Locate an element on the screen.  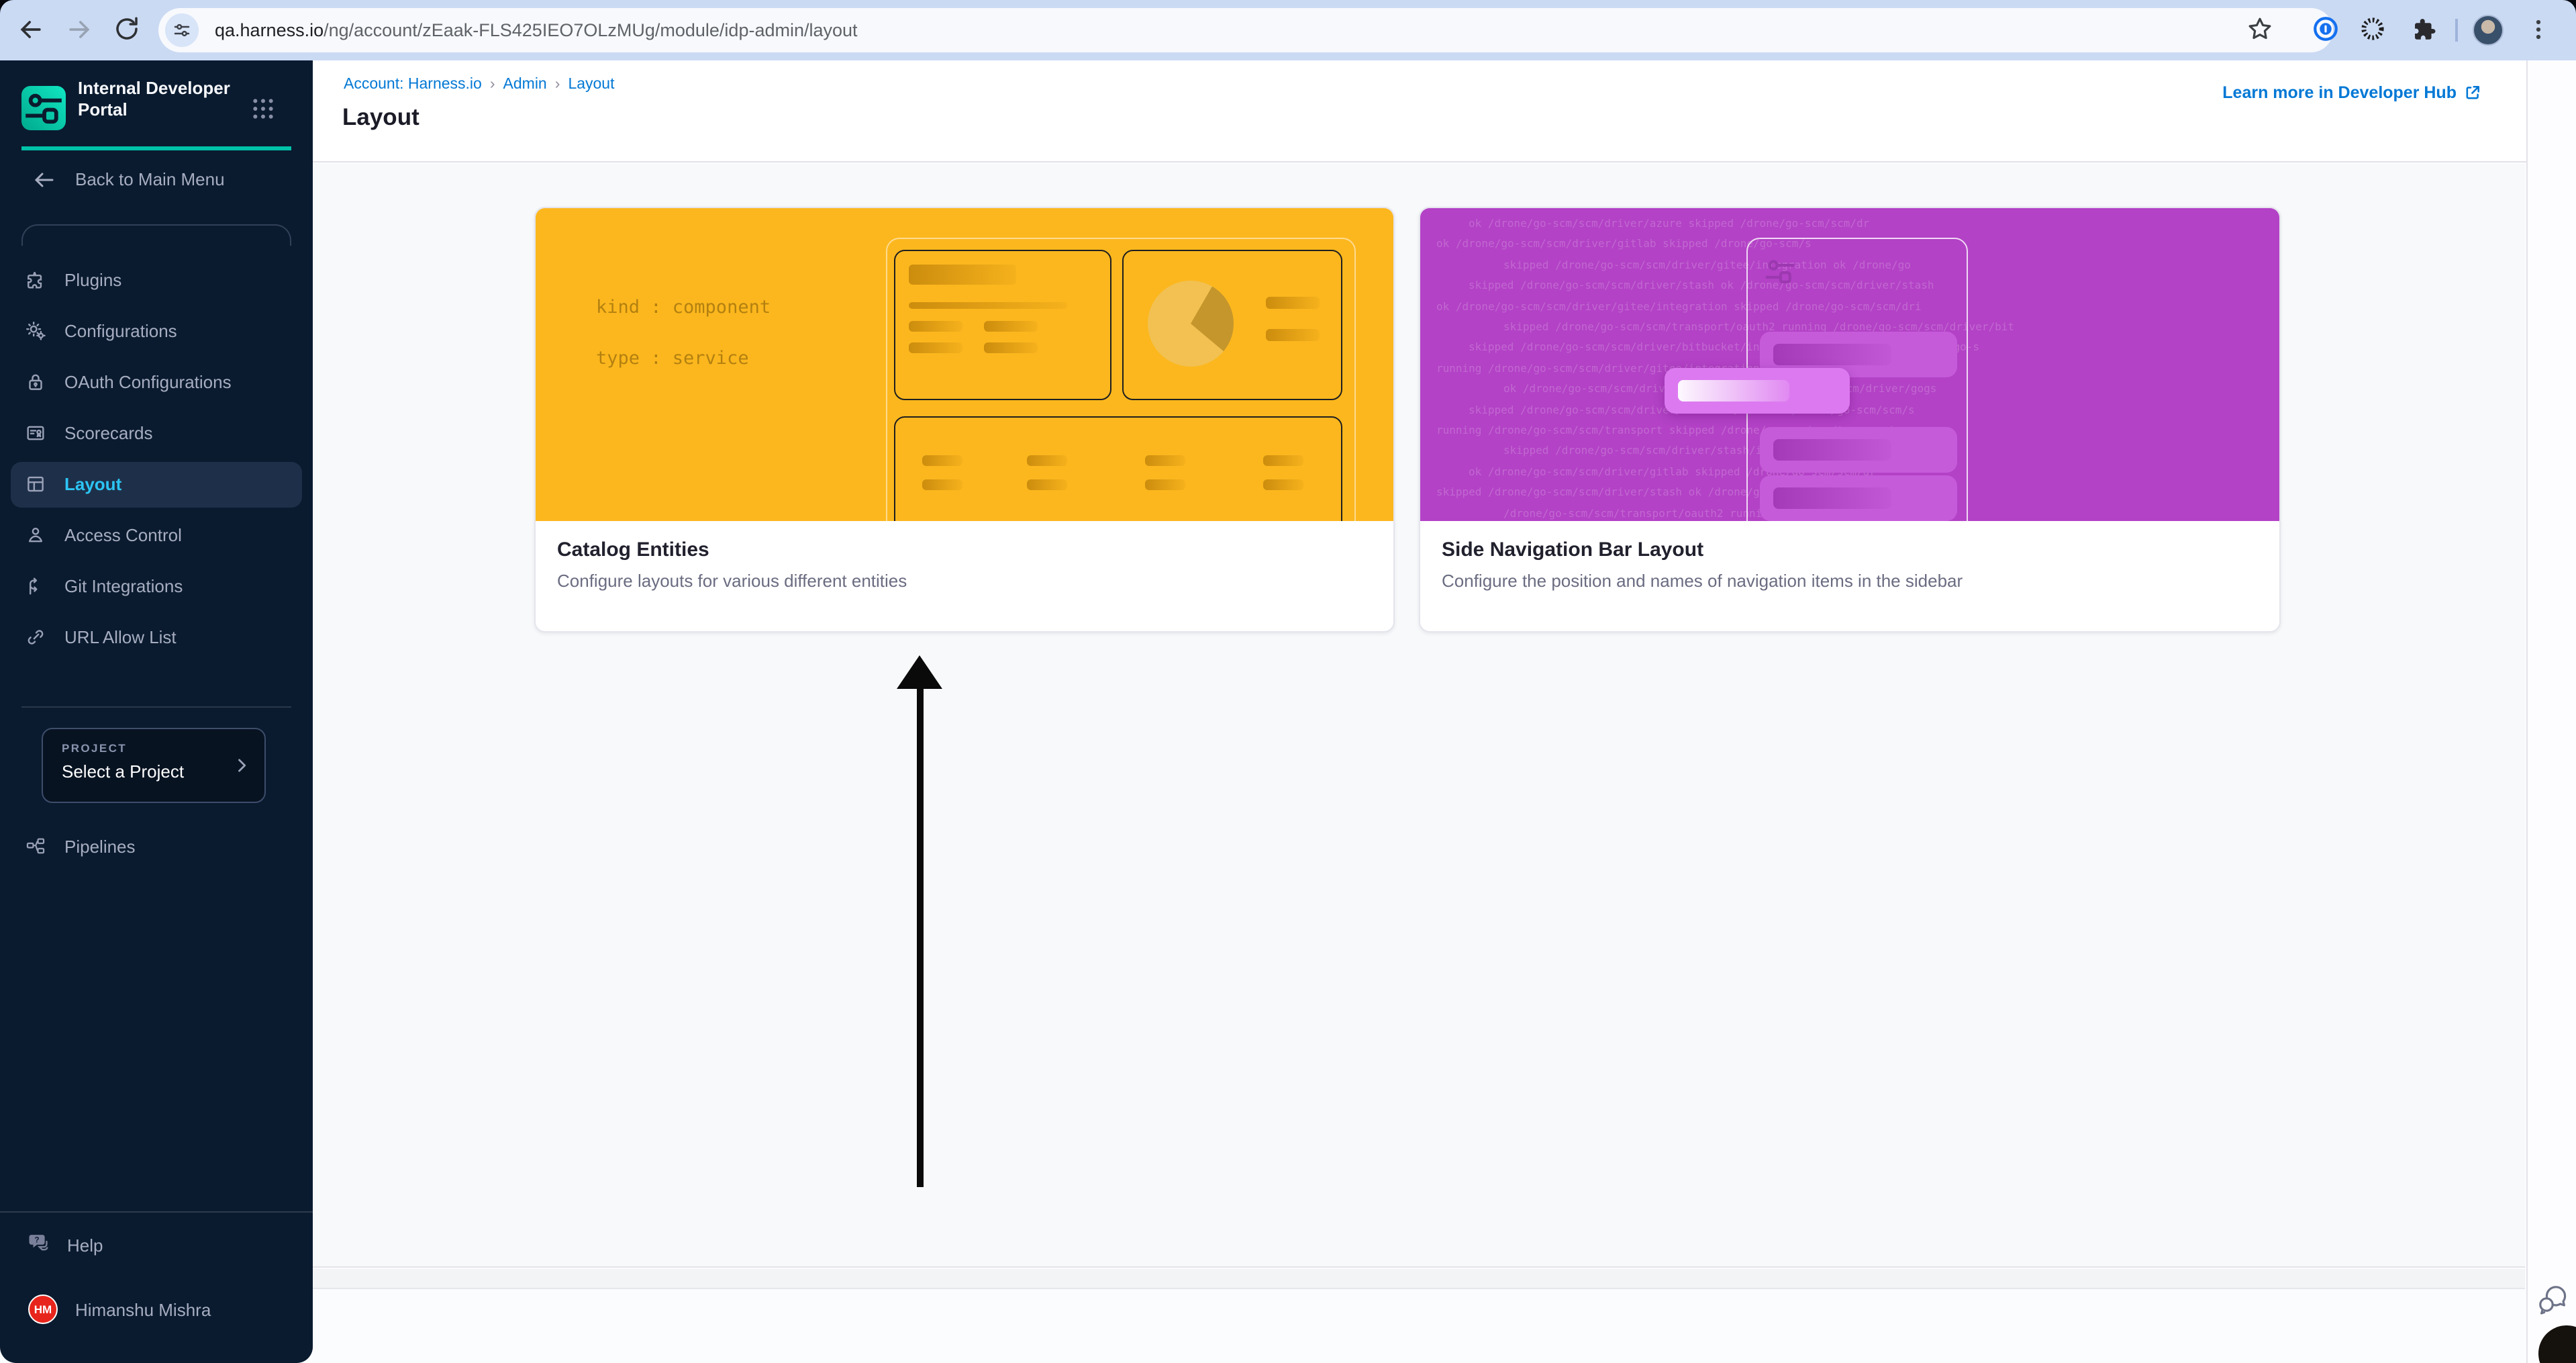
mock-table-panel is located at coordinates (1118, 468).